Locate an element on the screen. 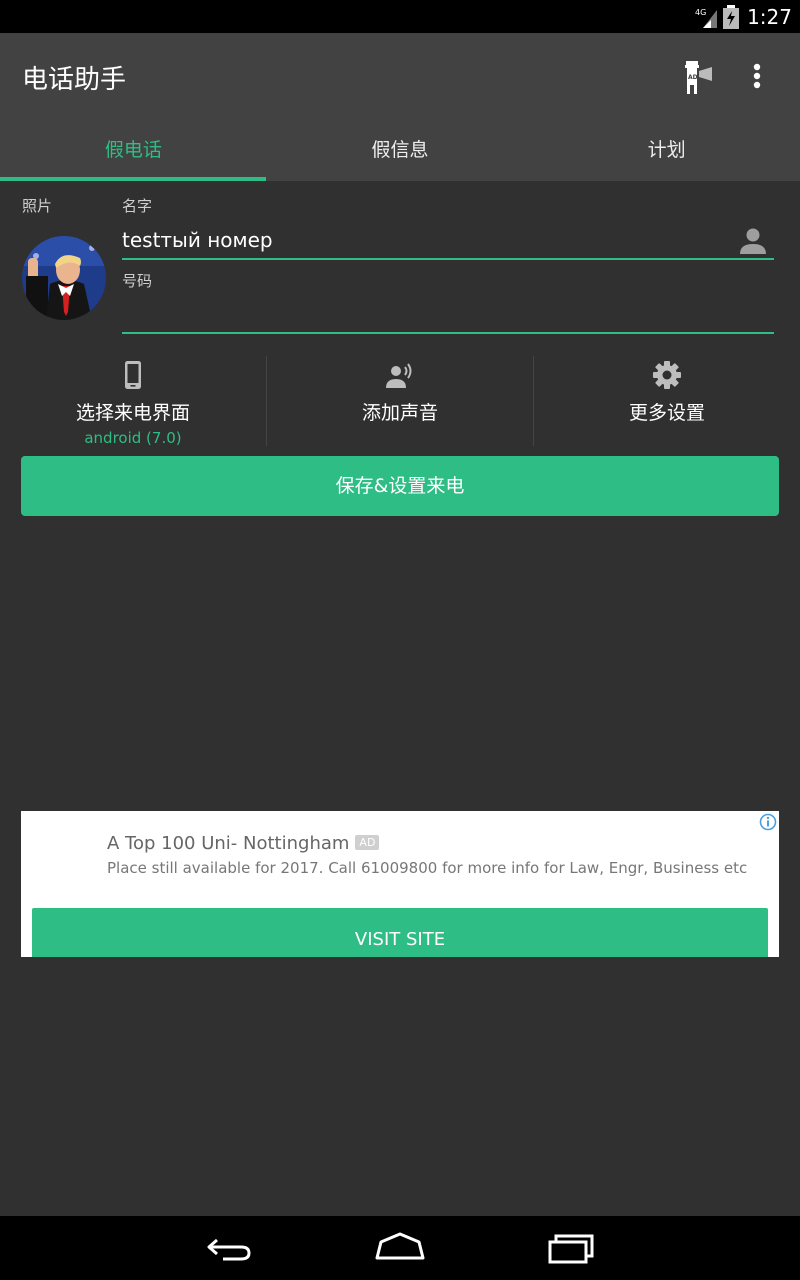  ad-title: A Top 100 Uni- Nottingham AD is located at coordinates (243, 843).